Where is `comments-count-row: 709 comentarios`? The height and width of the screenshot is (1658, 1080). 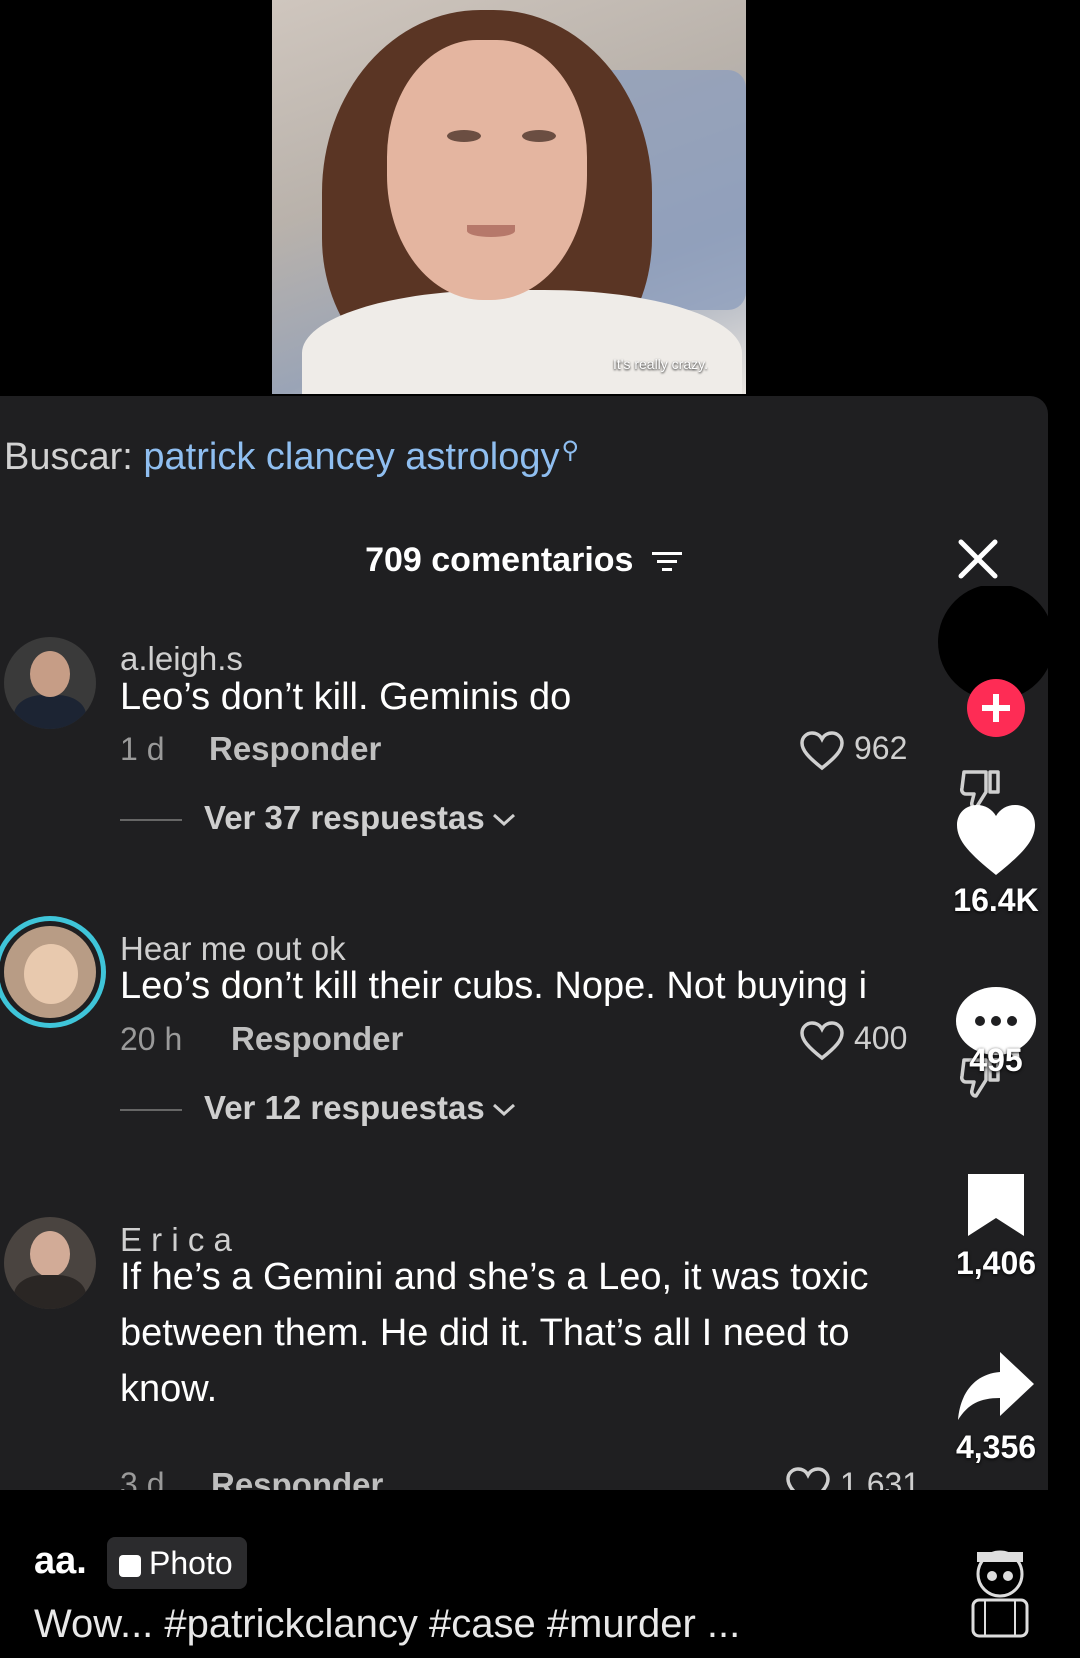
comments-count-row: 709 comentarios is located at coordinates (524, 560).